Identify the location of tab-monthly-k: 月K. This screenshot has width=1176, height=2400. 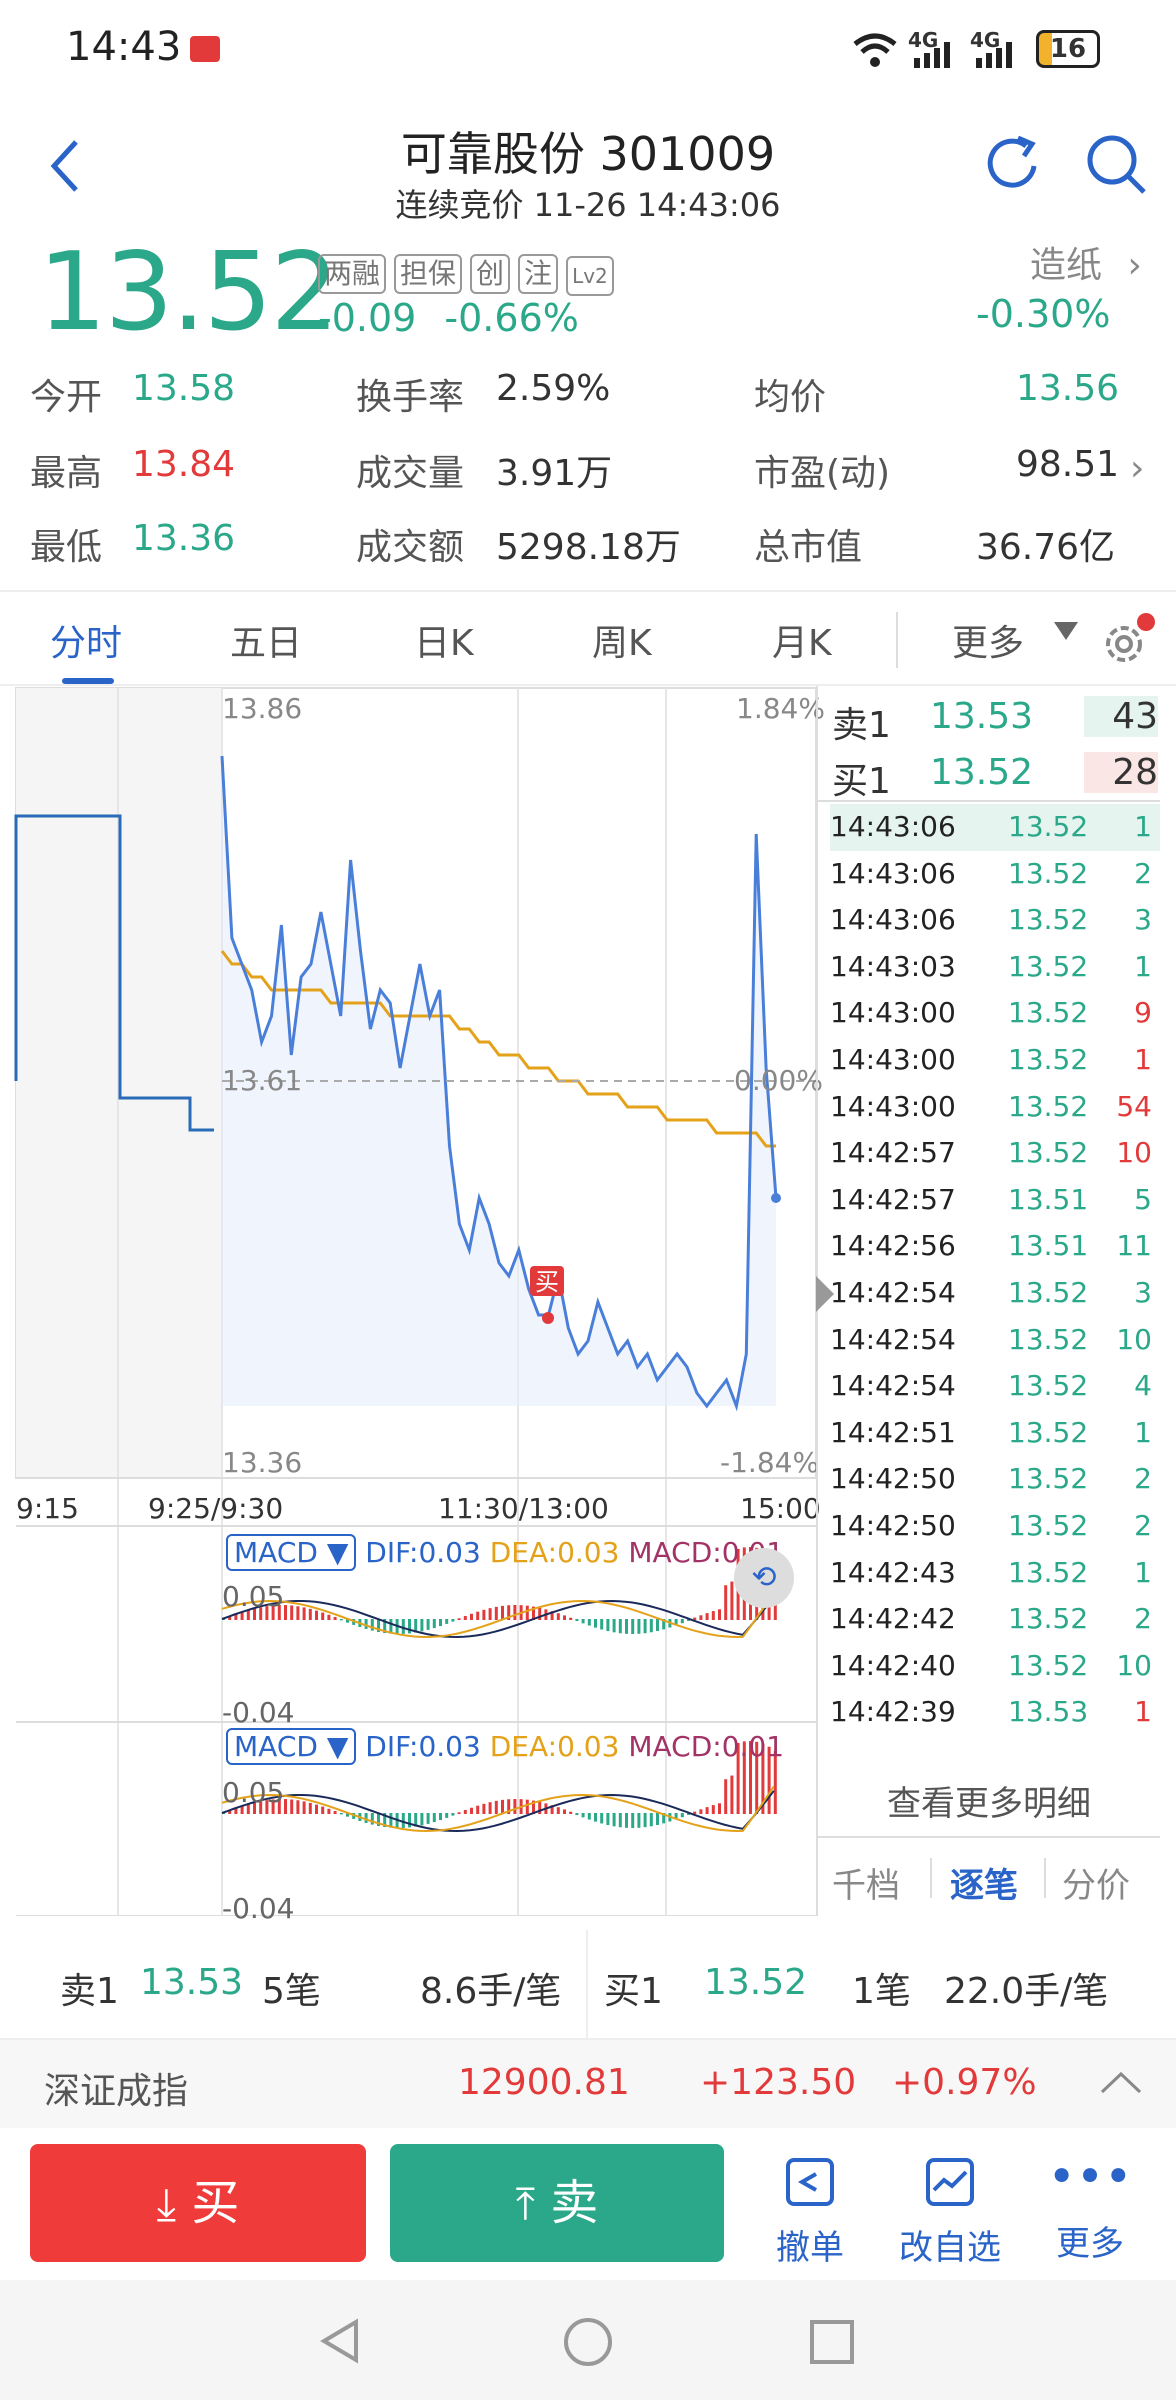
(802, 640).